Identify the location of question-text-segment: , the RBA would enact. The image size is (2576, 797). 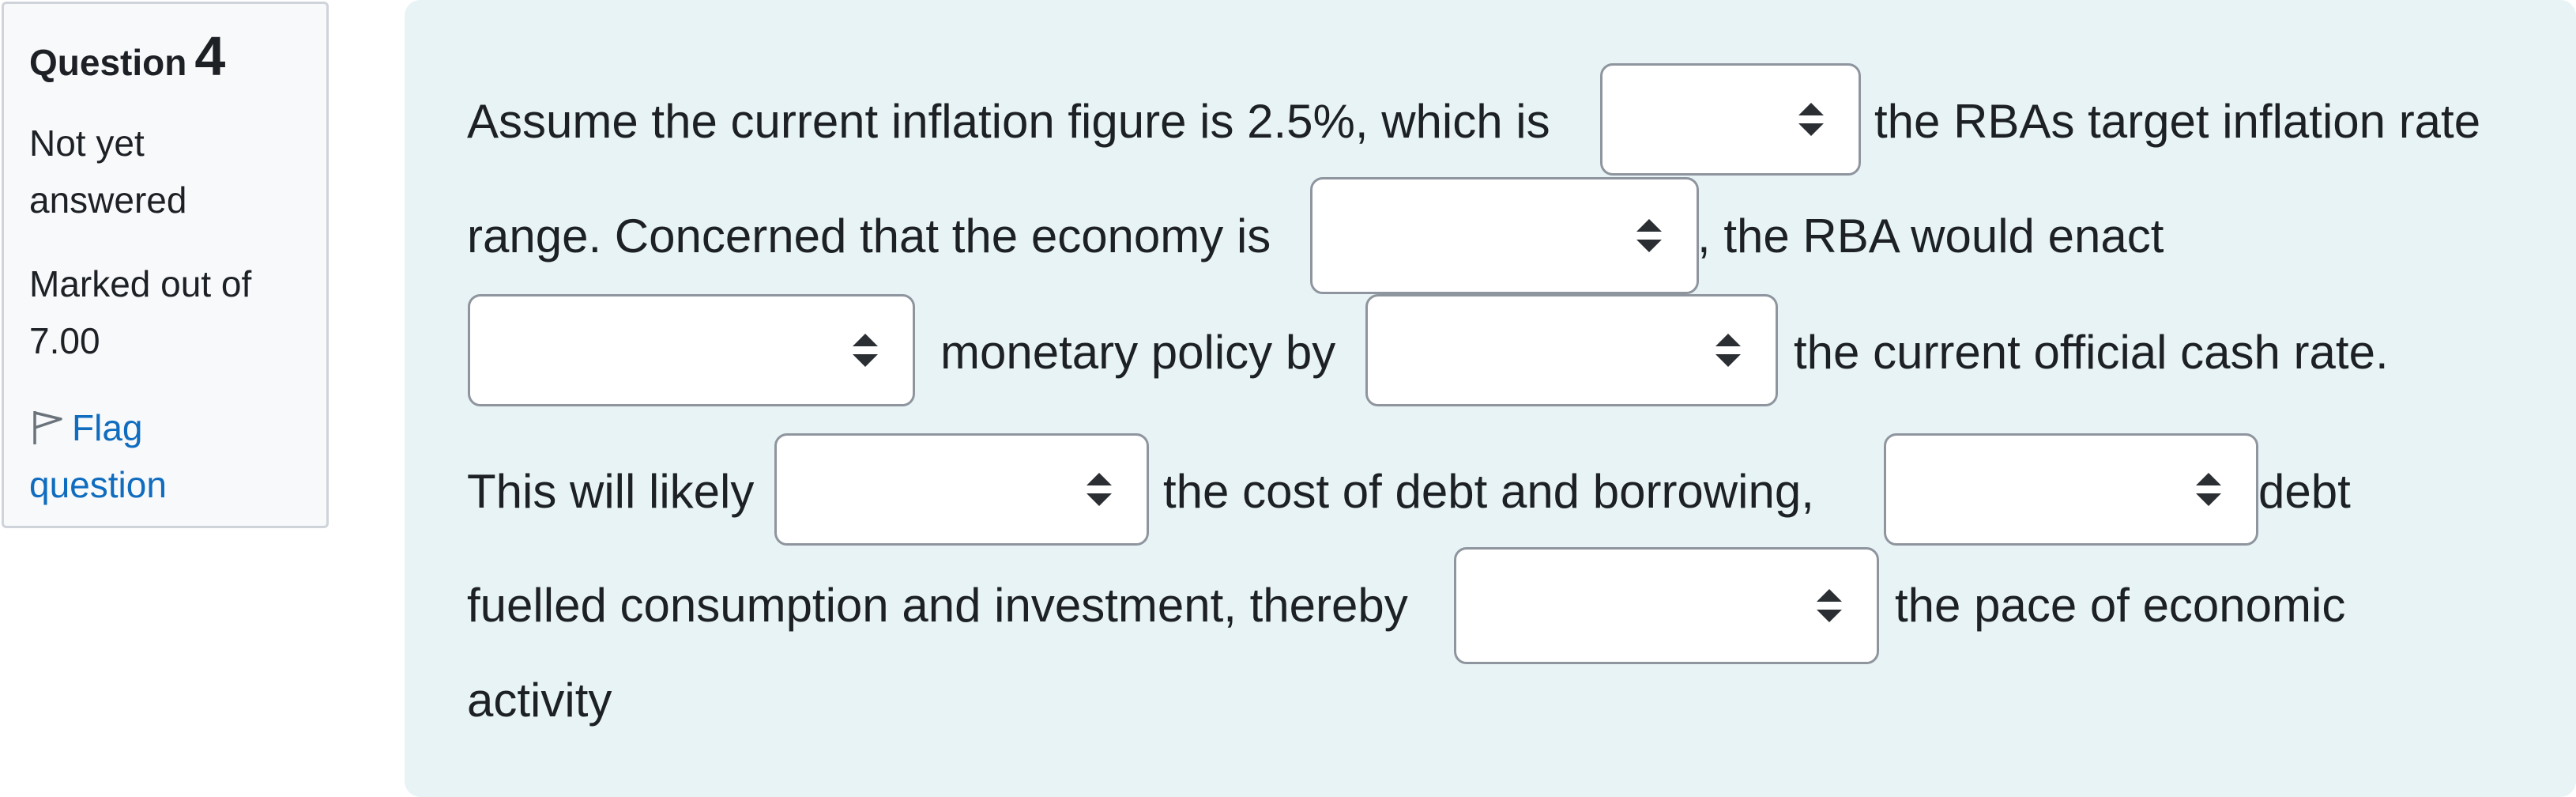
(1930, 236).